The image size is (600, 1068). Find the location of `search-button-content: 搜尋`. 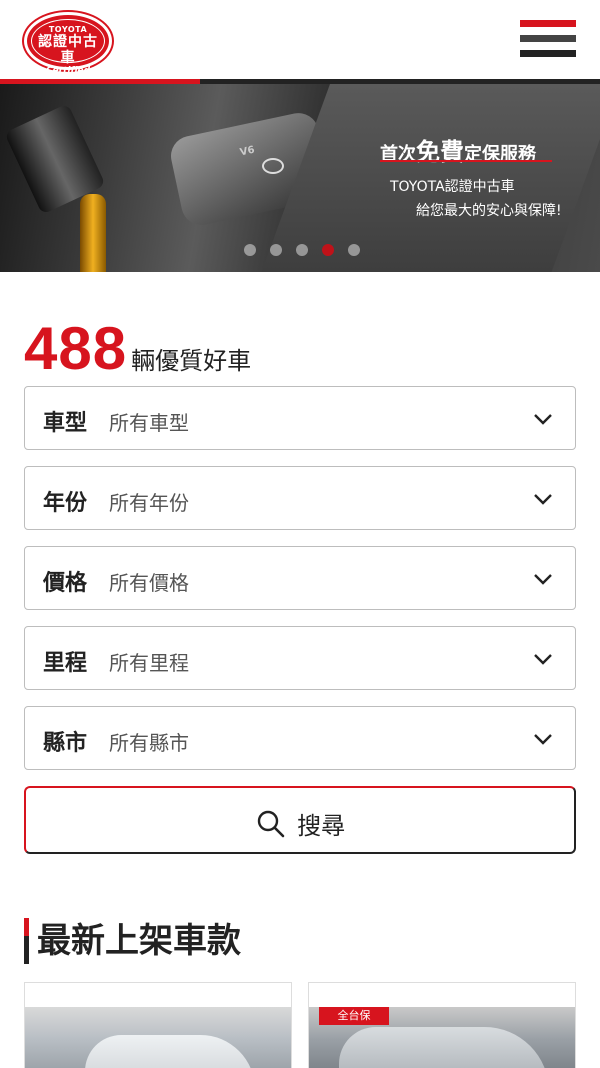

search-button-content: 搜尋 is located at coordinates (300, 823).